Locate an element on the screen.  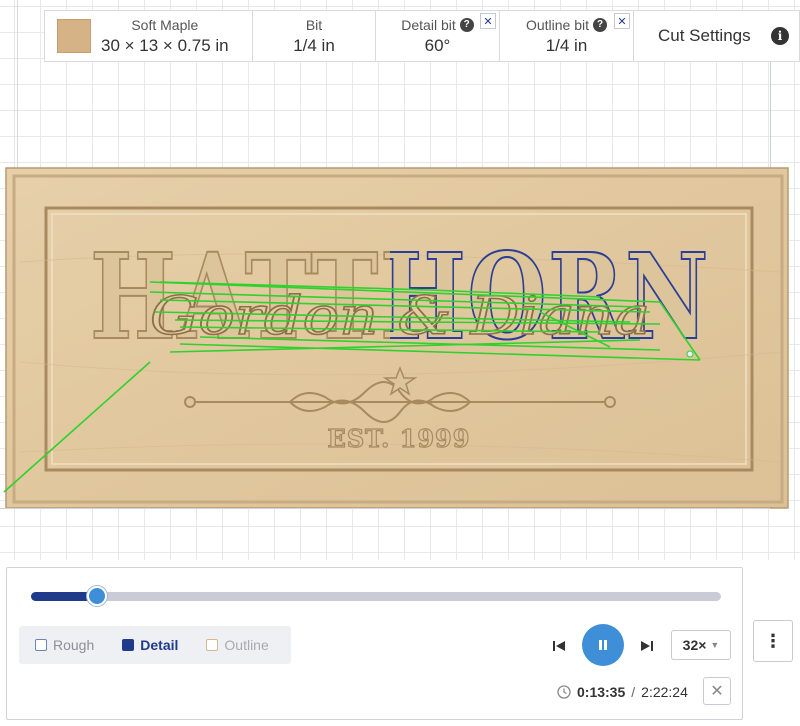
pass-toggle-group: Rough Detail Outline is located at coordinates (155, 645).